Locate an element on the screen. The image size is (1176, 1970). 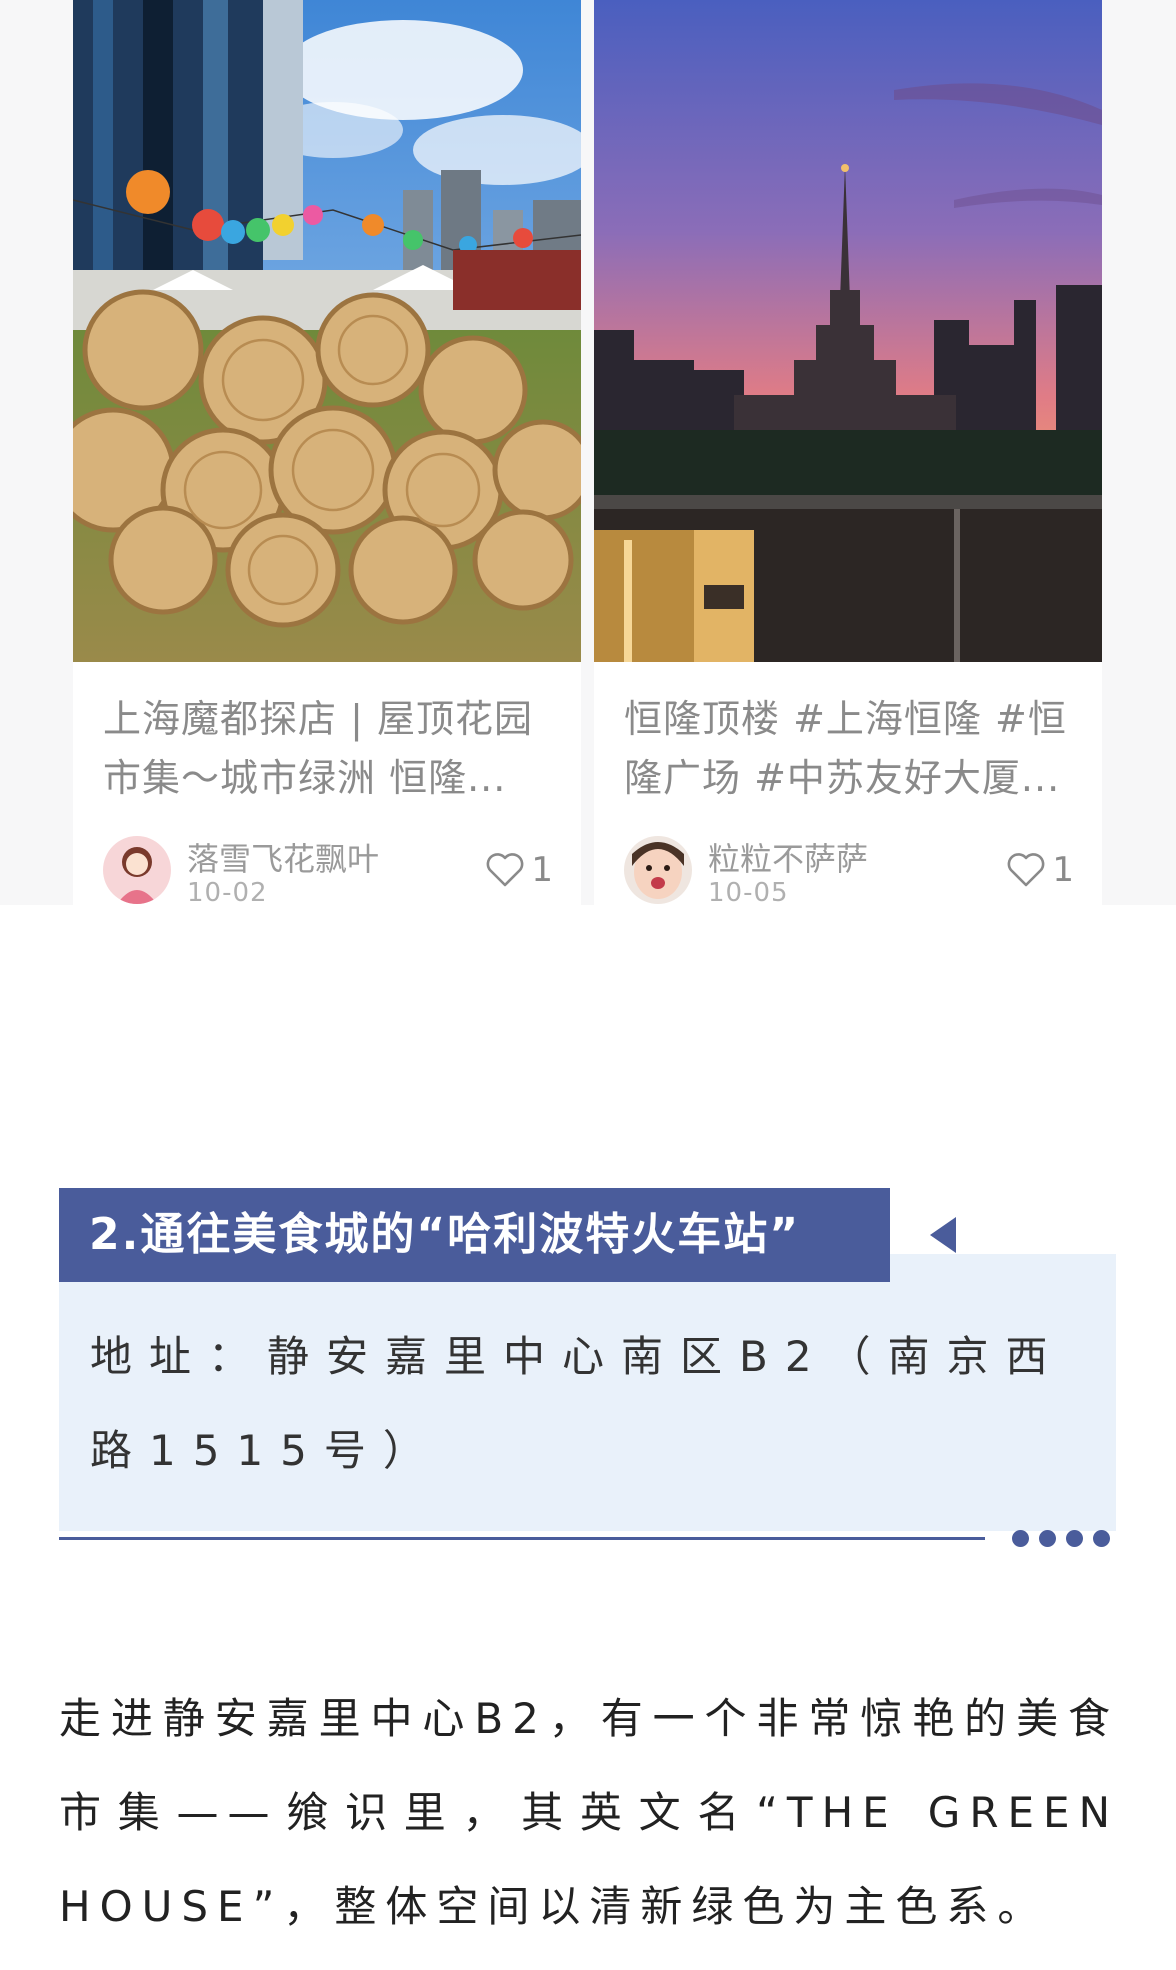
author-name: 落雪飞花飘叶 is located at coordinates (283, 857).